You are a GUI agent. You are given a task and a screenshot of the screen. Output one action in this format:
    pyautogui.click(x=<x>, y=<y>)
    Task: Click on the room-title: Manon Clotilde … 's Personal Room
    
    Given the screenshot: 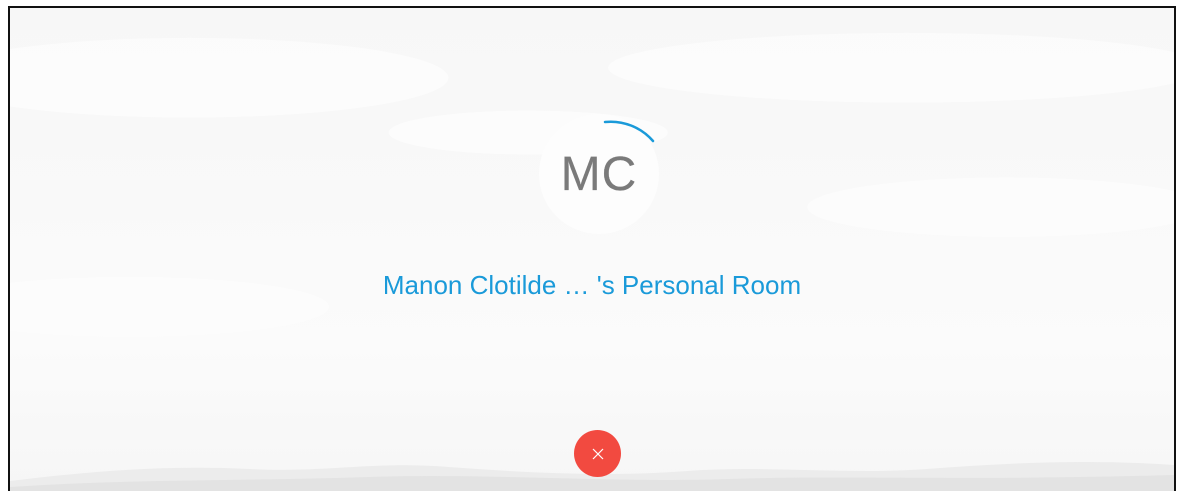 What is the action you would take?
    pyautogui.click(x=592, y=285)
    